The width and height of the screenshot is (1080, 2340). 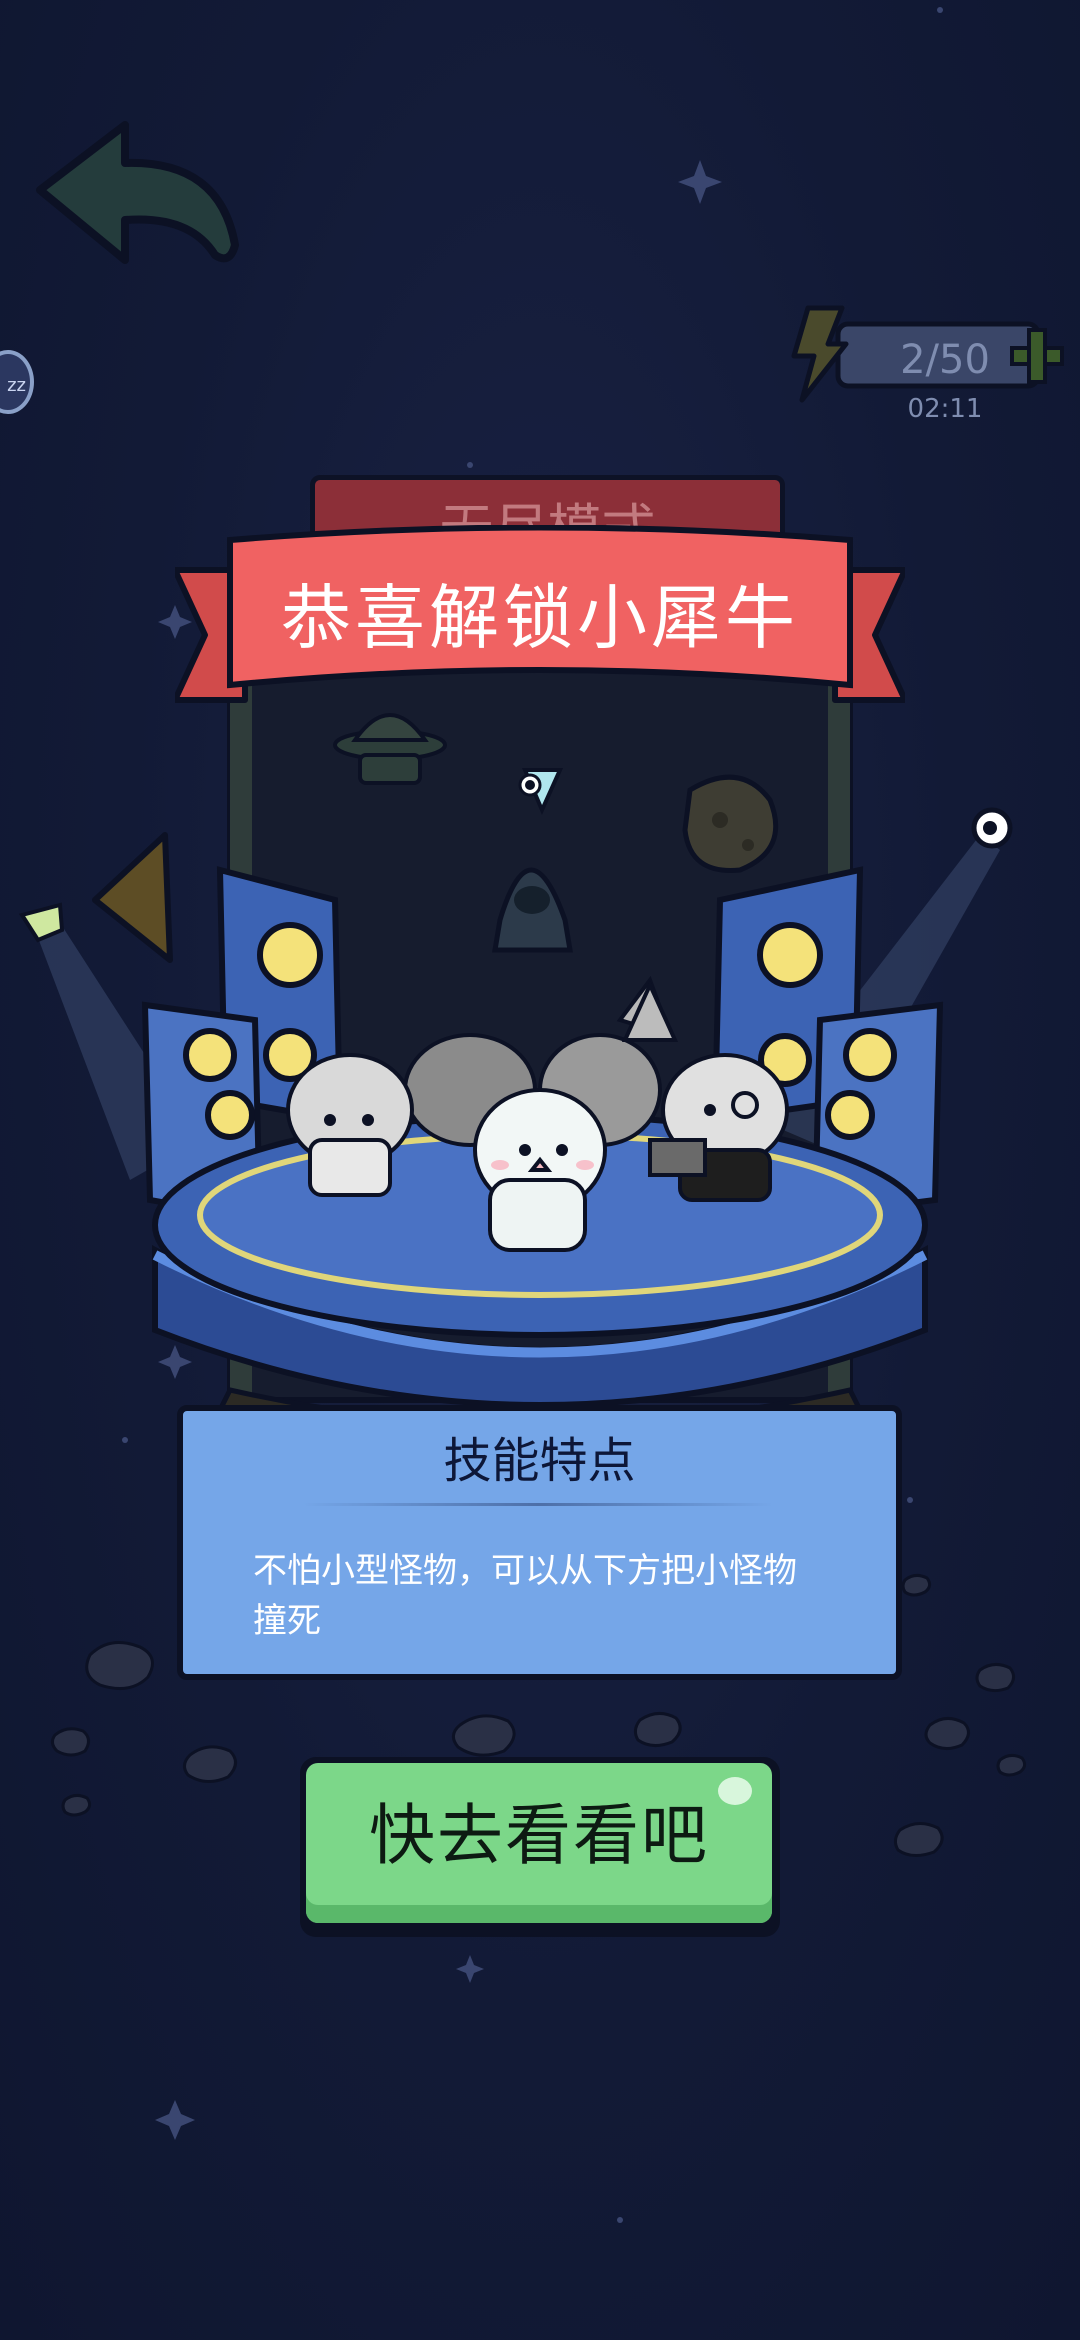 What do you see at coordinates (538, 1504) in the screenshot?
I see `skill-divider` at bounding box center [538, 1504].